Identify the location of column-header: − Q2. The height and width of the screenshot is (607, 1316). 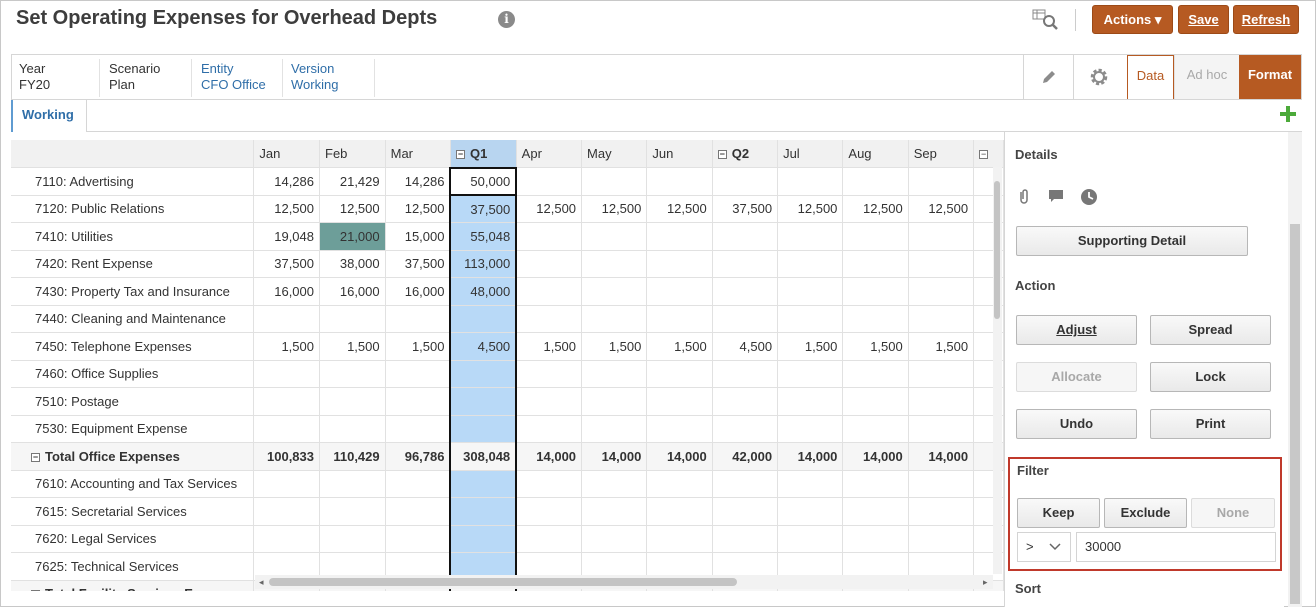
(745, 154).